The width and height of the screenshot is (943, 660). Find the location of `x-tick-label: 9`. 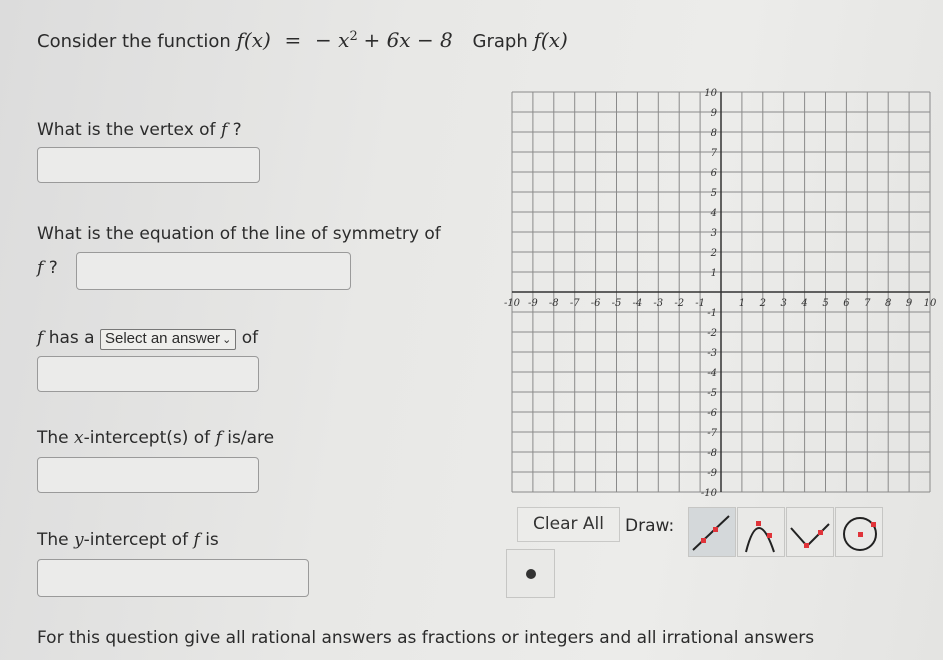

x-tick-label: 9 is located at coordinates (909, 303).